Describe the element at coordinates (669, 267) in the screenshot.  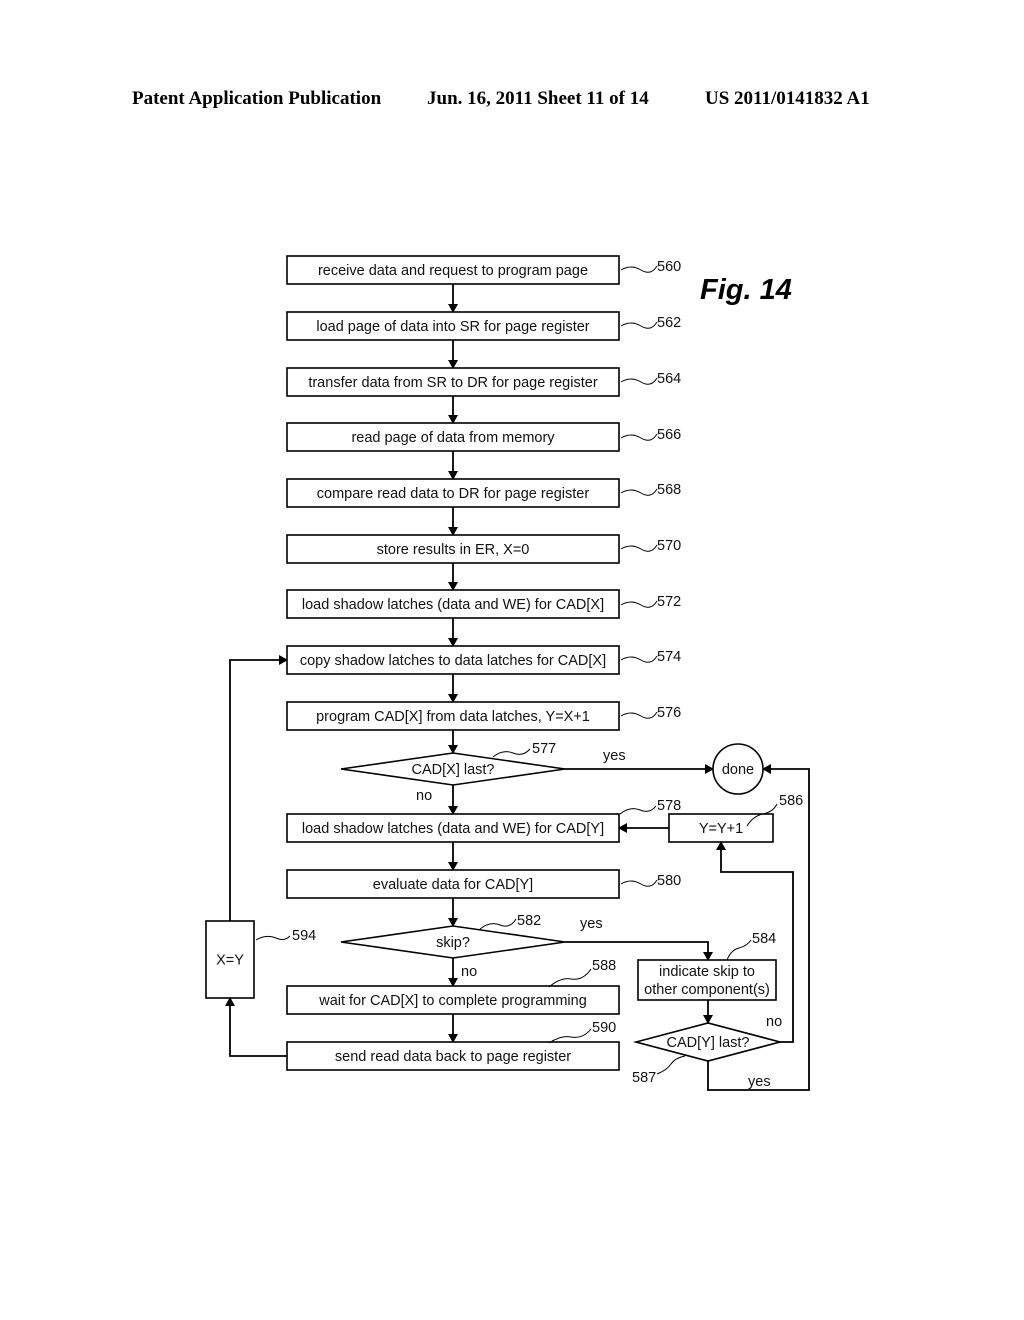
I see `reference-number: 560` at that location.